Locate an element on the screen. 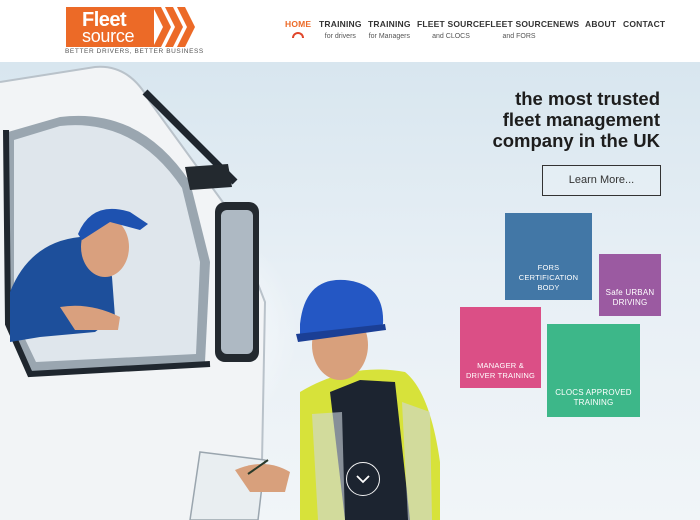 Image resolution: width=700 pixels, height=520 pixels. logo-chevrons-icon is located at coordinates (174, 27).